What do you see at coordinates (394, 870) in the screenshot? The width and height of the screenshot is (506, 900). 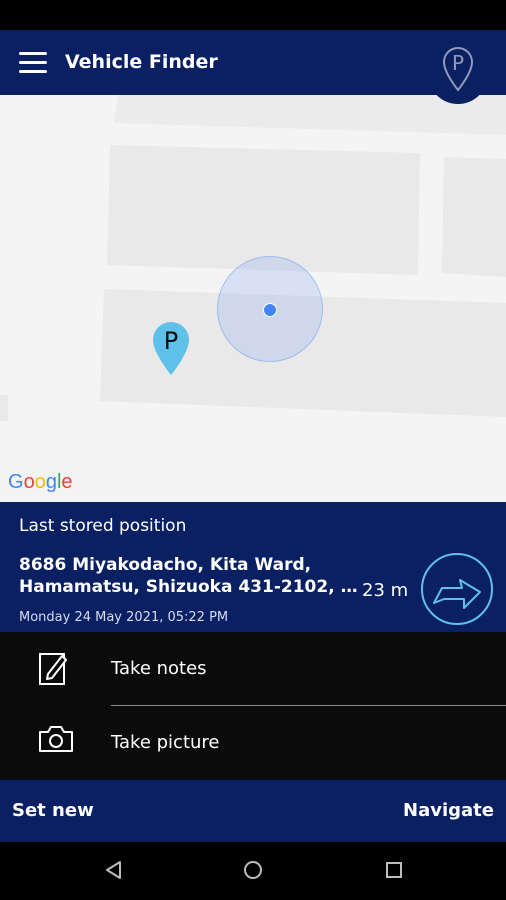 I see `recents-icon` at bounding box center [394, 870].